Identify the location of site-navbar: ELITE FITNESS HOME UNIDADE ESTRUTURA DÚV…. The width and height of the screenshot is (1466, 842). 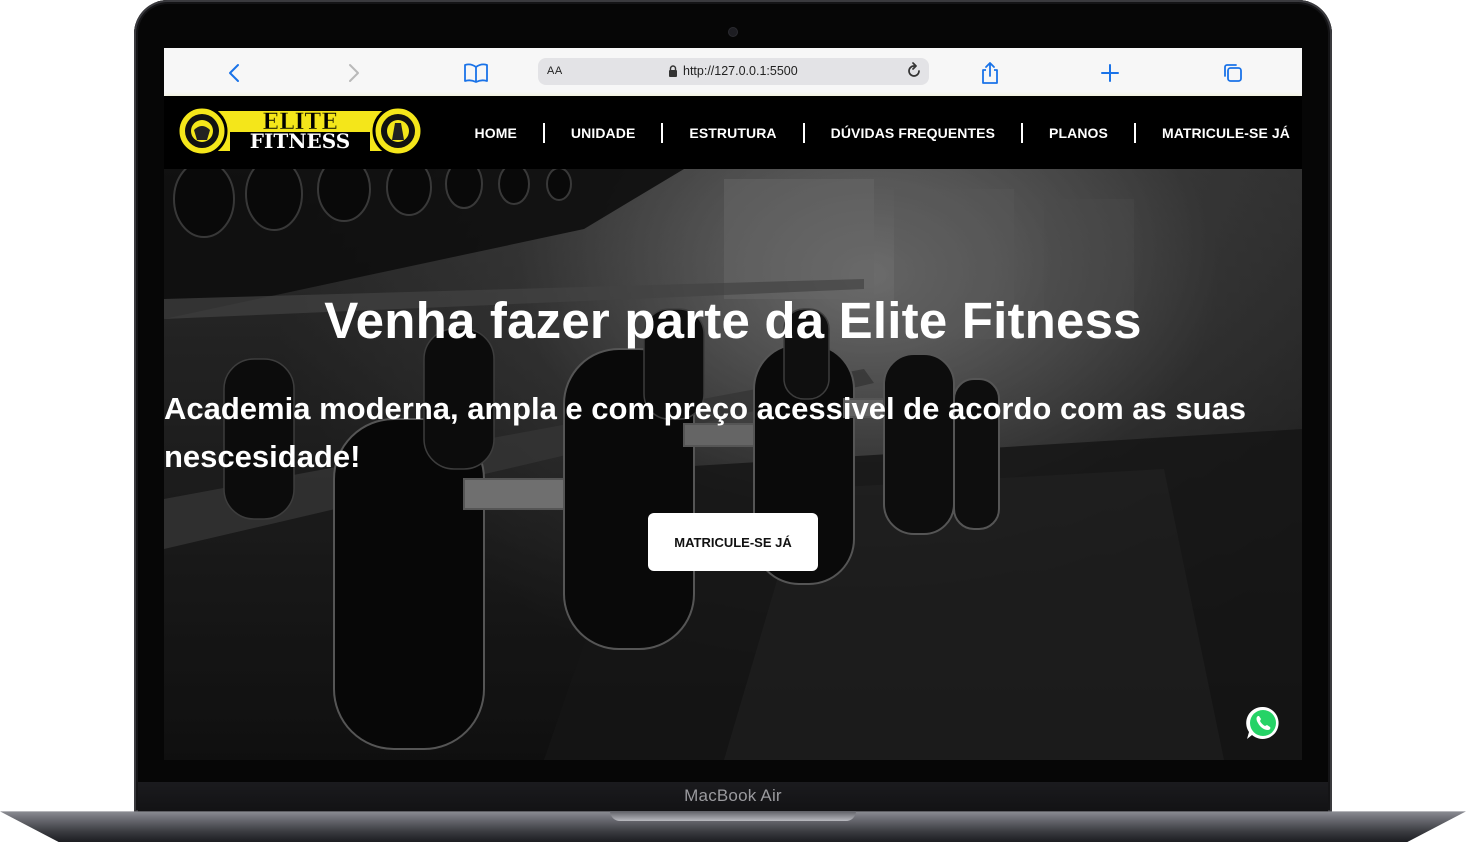
(733, 133).